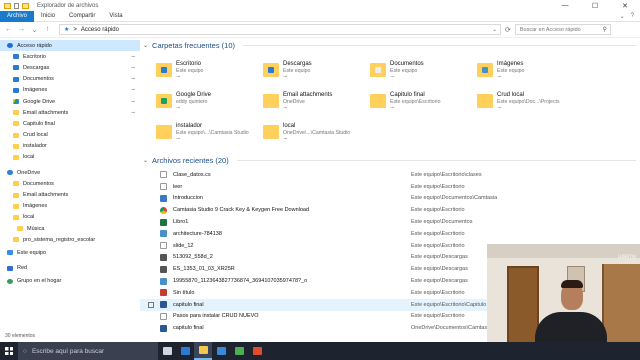 The height and width of the screenshot is (360, 640). What do you see at coordinates (21, 29) in the screenshot?
I see `forward-button: →` at bounding box center [21, 29].